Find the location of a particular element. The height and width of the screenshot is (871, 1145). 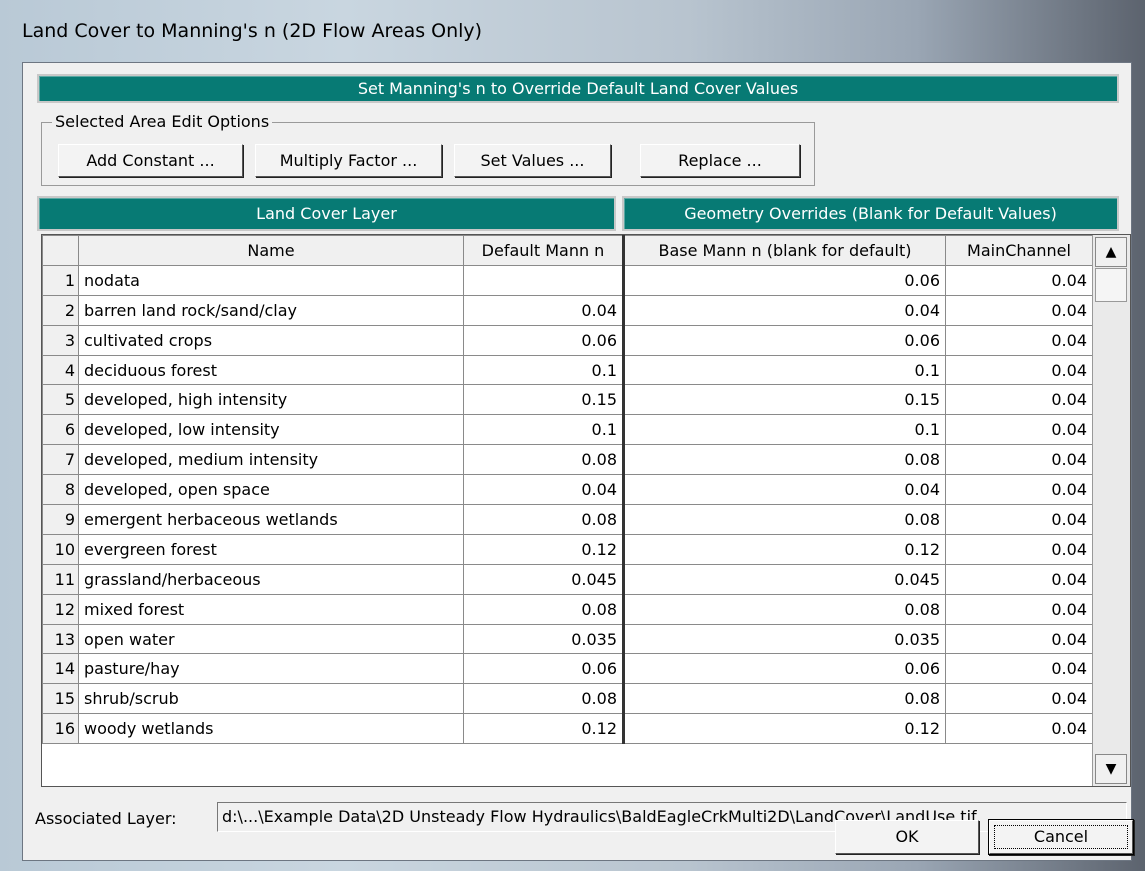

table-row: 15 shrub/scrub 0.08 0.08 0.04 is located at coordinates (567, 699).